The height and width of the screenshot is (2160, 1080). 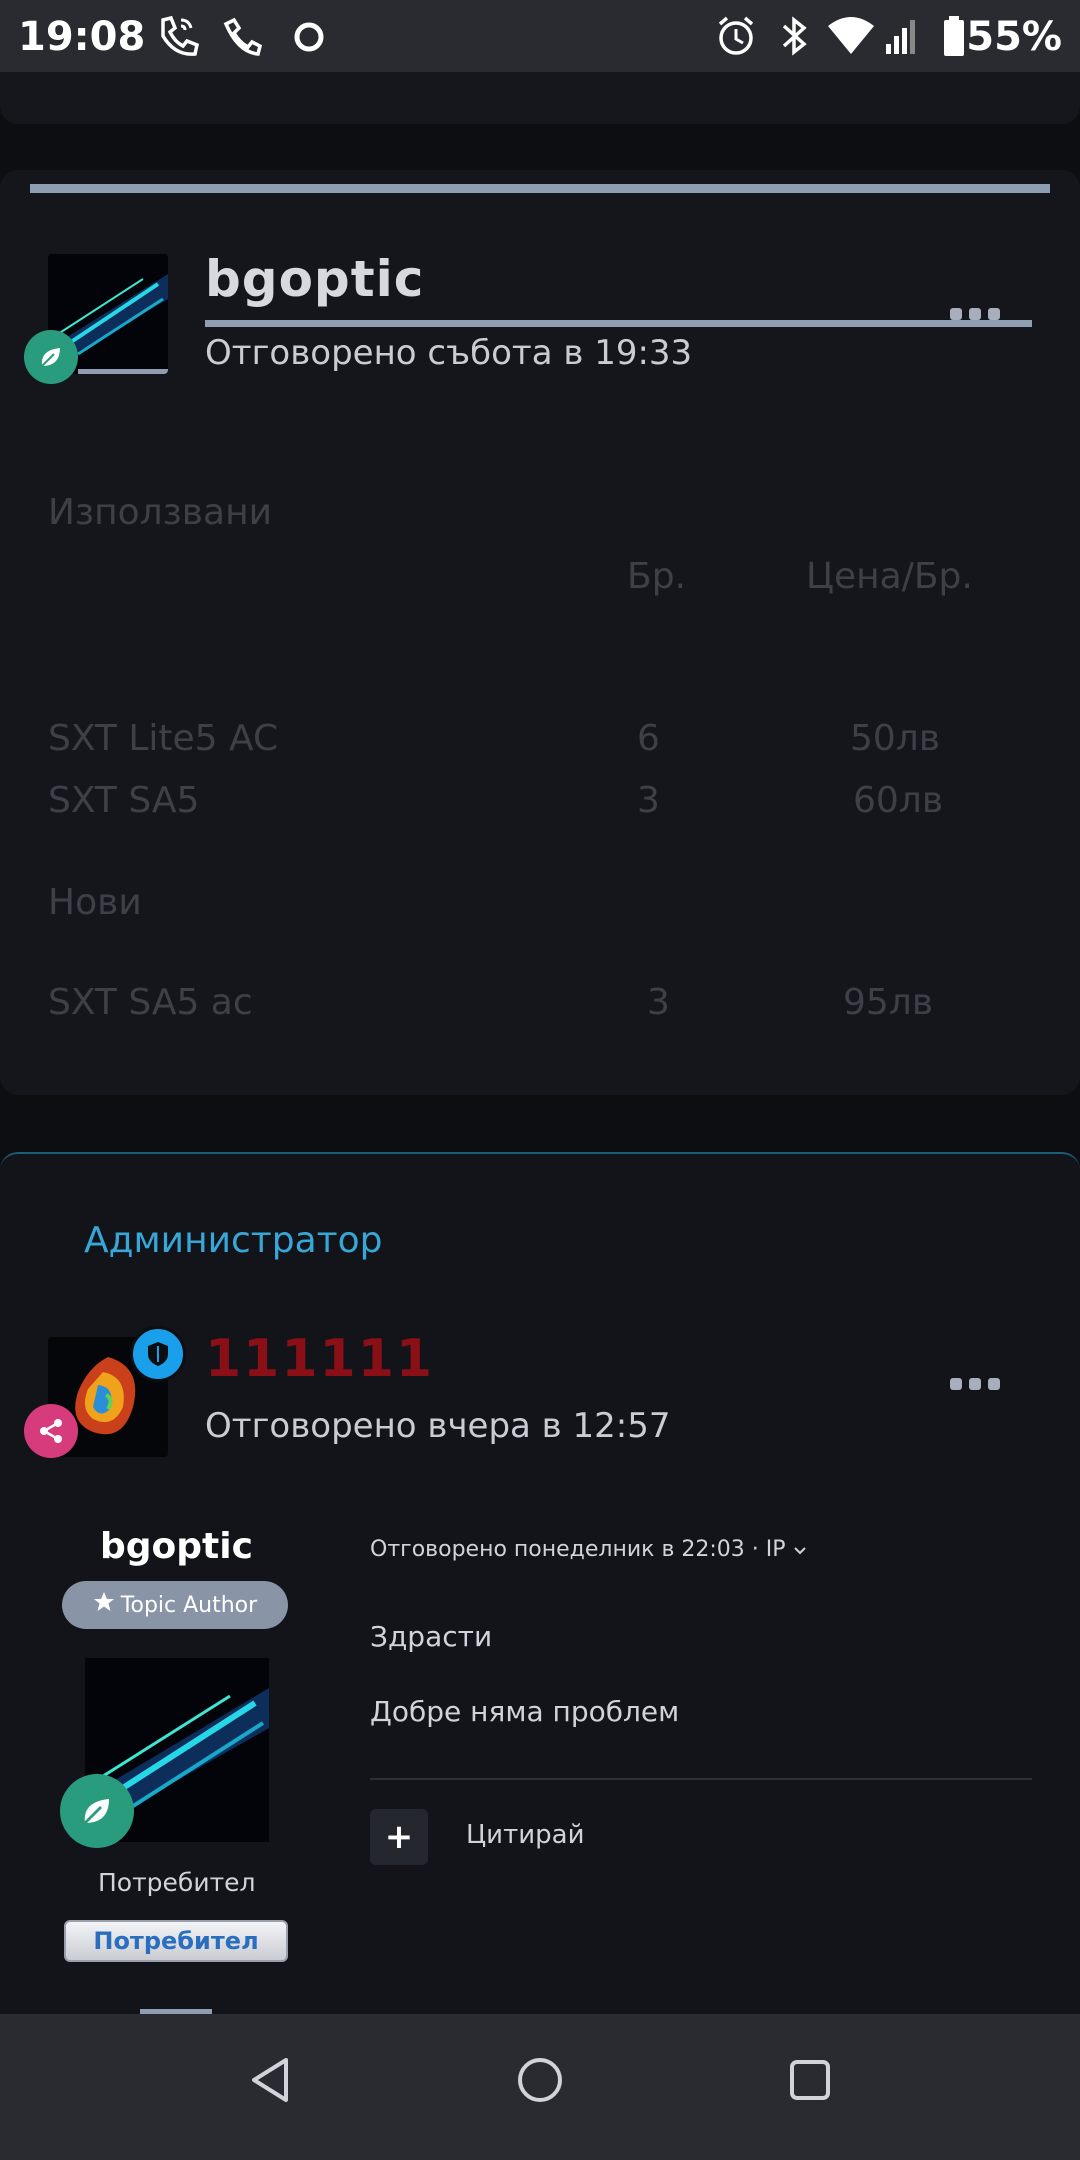 I want to click on navigation-bar, so click(x=540, y=2087).